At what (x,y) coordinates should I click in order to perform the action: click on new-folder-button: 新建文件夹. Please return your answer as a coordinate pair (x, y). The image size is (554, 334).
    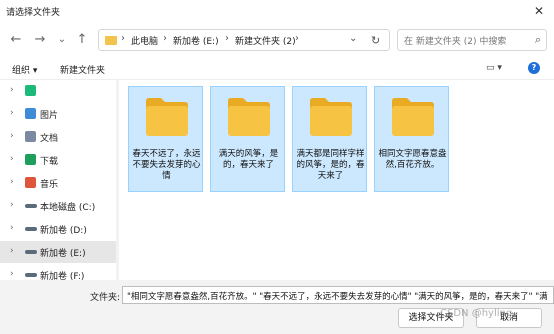
    Looking at the image, I should click on (82, 69).